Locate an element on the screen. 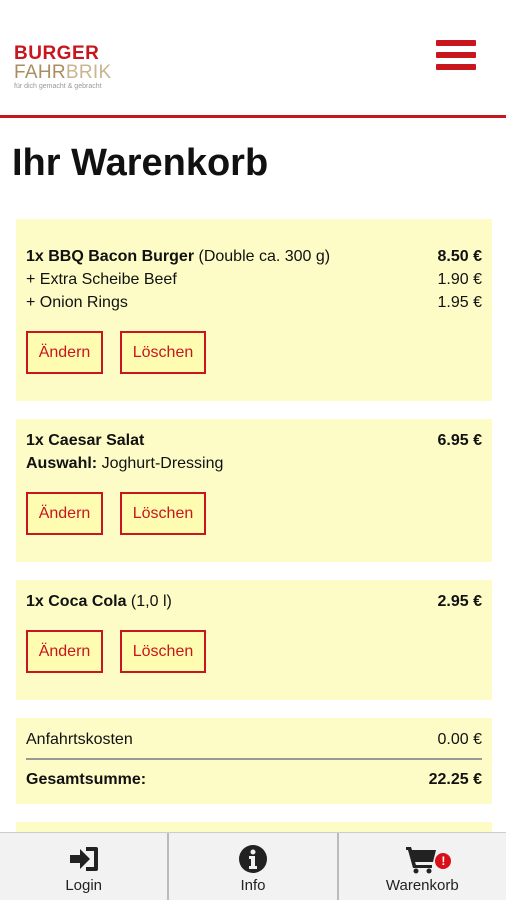  choice-value: Joghurt-Dressing is located at coordinates (160, 463).